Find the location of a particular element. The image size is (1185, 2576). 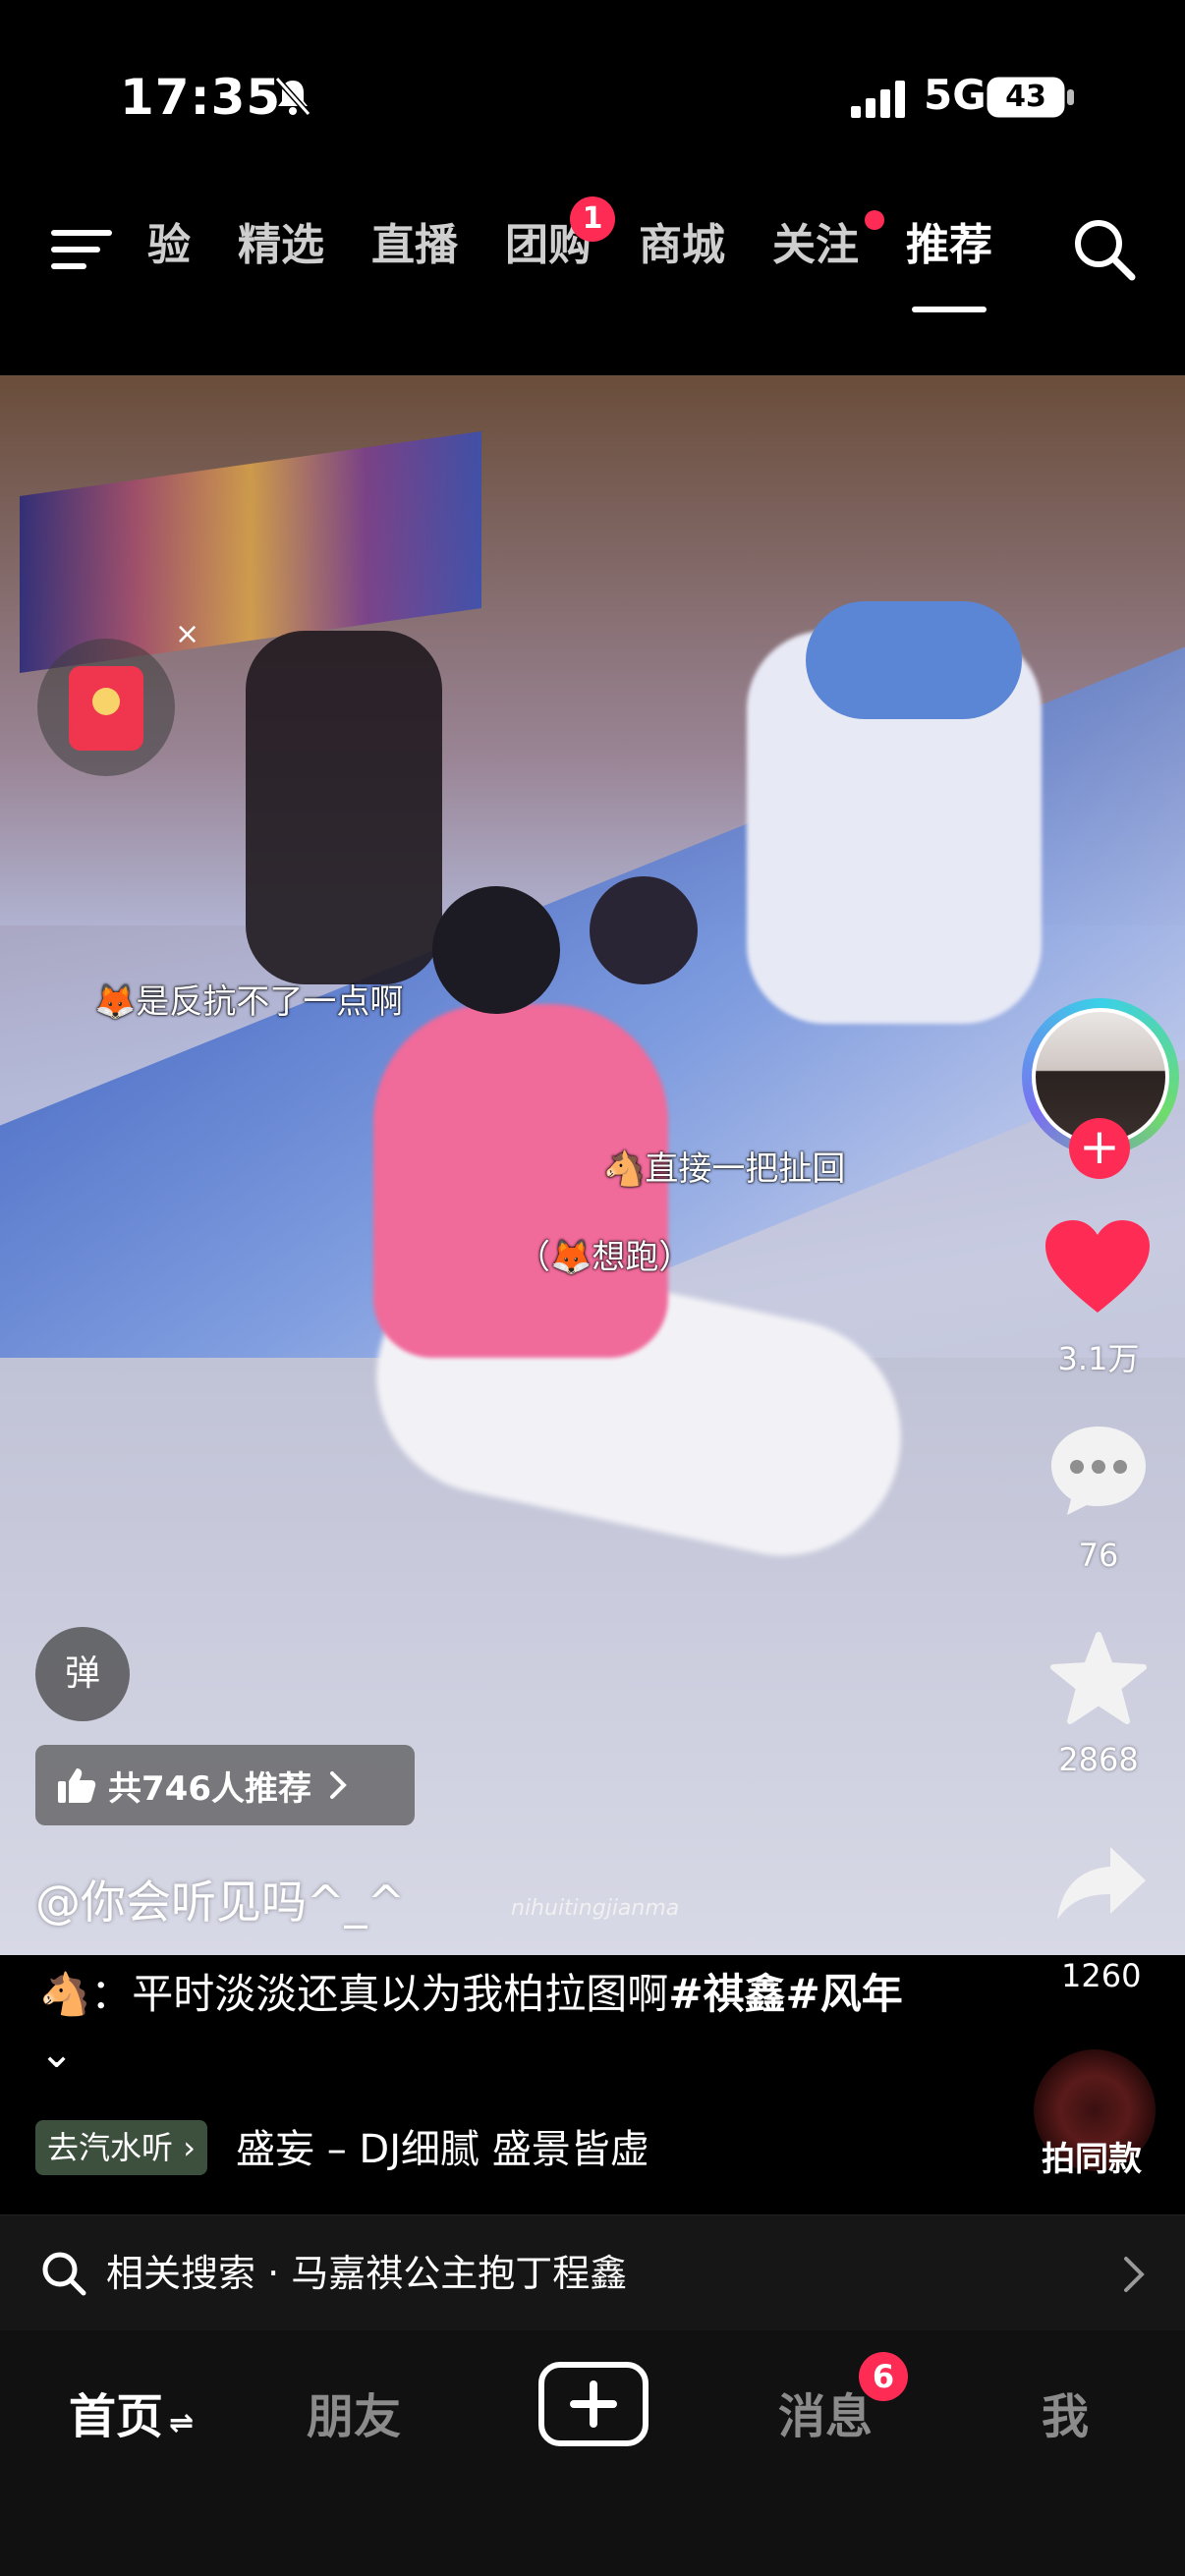

red-packet-close-icon: × is located at coordinates (187, 634).